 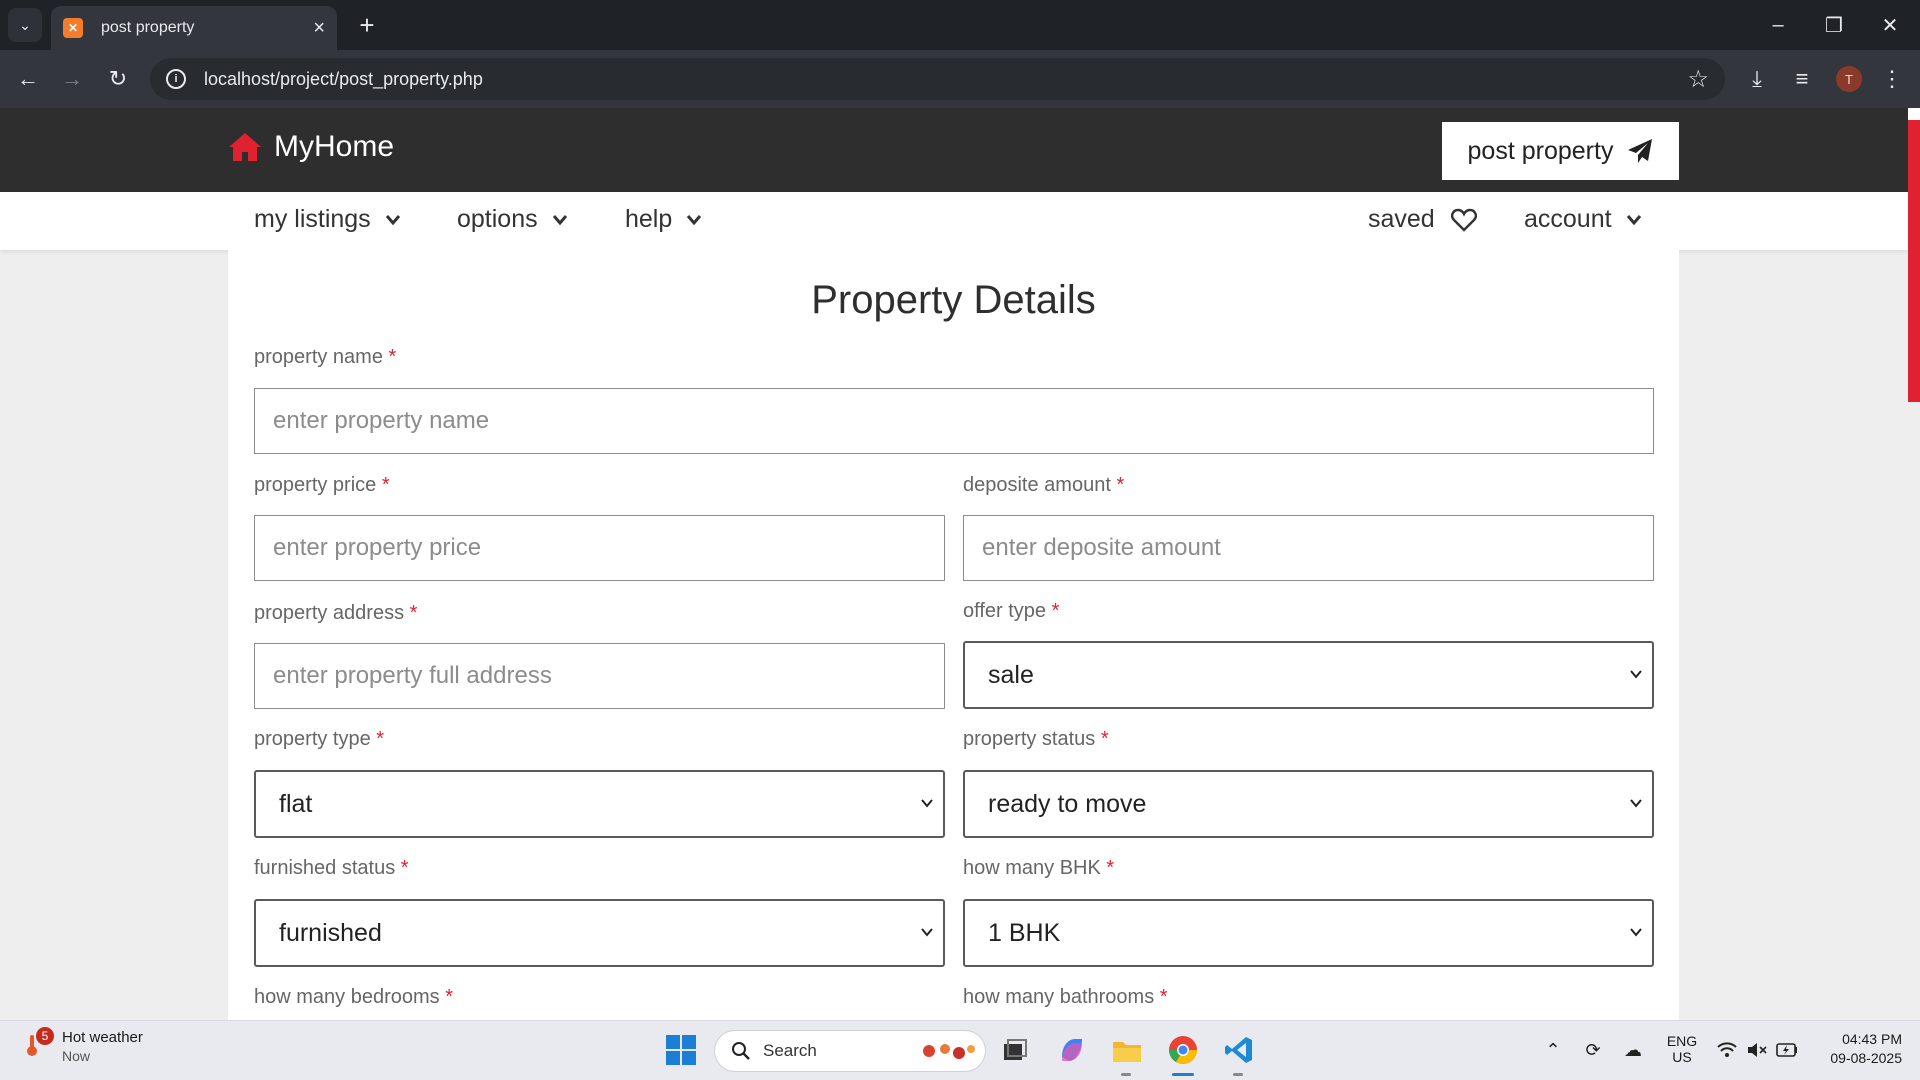 I want to click on furnished-status-select: furnished, so click(x=599, y=933).